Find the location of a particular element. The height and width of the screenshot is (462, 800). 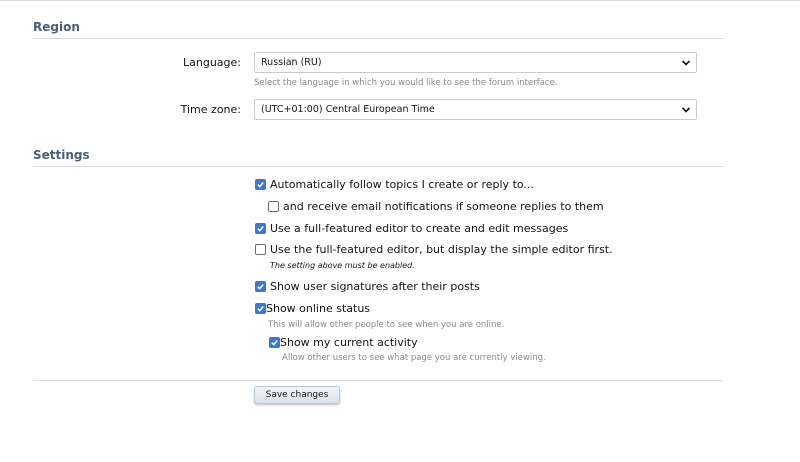

option-current-activity: Show my current activity is located at coordinates (343, 342).